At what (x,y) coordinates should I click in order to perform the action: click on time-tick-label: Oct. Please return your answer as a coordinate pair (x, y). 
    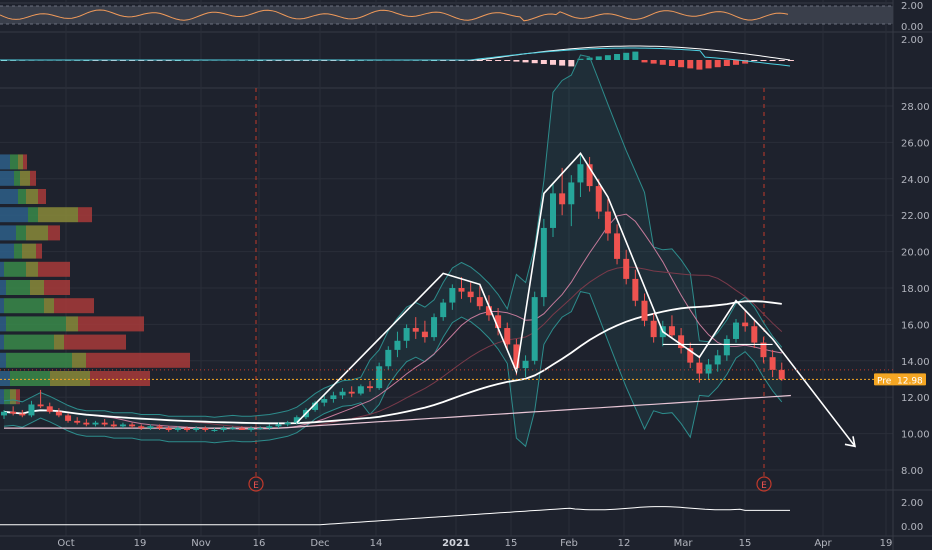
    Looking at the image, I should click on (65, 543).